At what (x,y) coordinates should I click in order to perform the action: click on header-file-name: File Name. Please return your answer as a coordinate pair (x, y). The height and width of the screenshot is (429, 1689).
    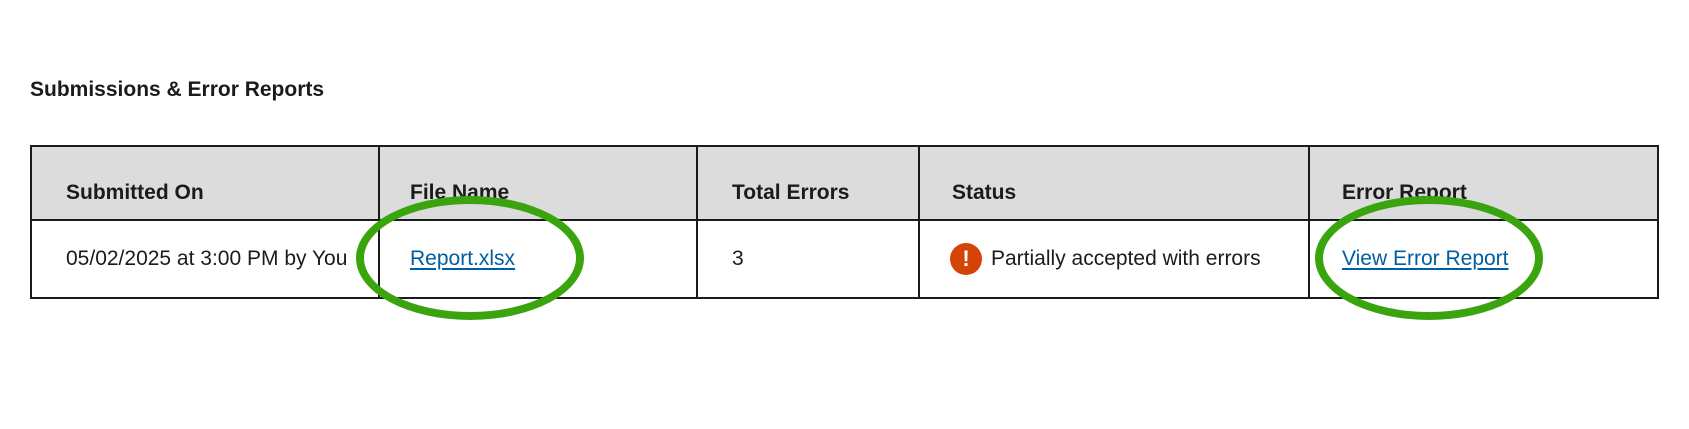
    Looking at the image, I should click on (538, 183).